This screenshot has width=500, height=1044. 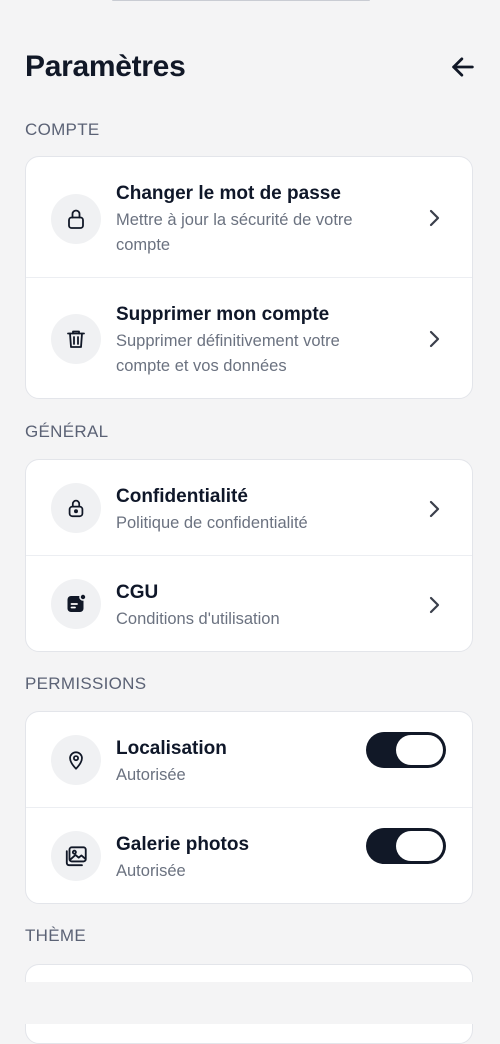 I want to click on section-label-compte: COMPTE, so click(x=62, y=129).